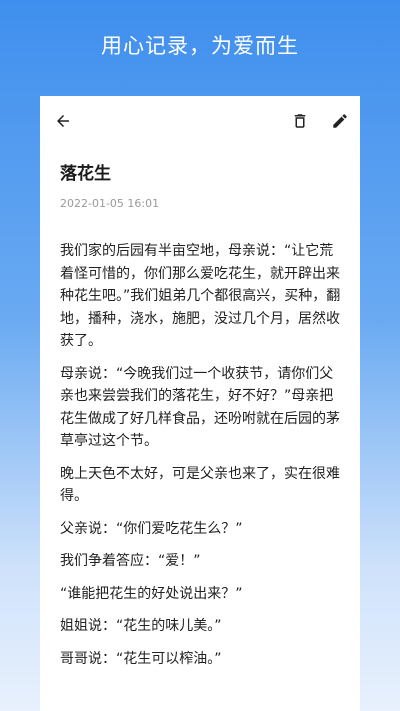 Image resolution: width=400 pixels, height=711 pixels. Describe the element at coordinates (200, 123) in the screenshot. I see `toolbar` at that location.